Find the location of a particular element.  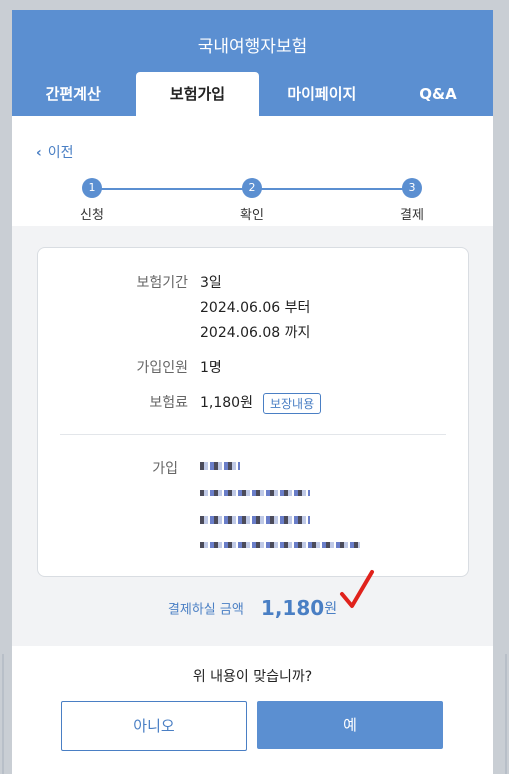

coverage-button: 보장내용 is located at coordinates (292, 403).